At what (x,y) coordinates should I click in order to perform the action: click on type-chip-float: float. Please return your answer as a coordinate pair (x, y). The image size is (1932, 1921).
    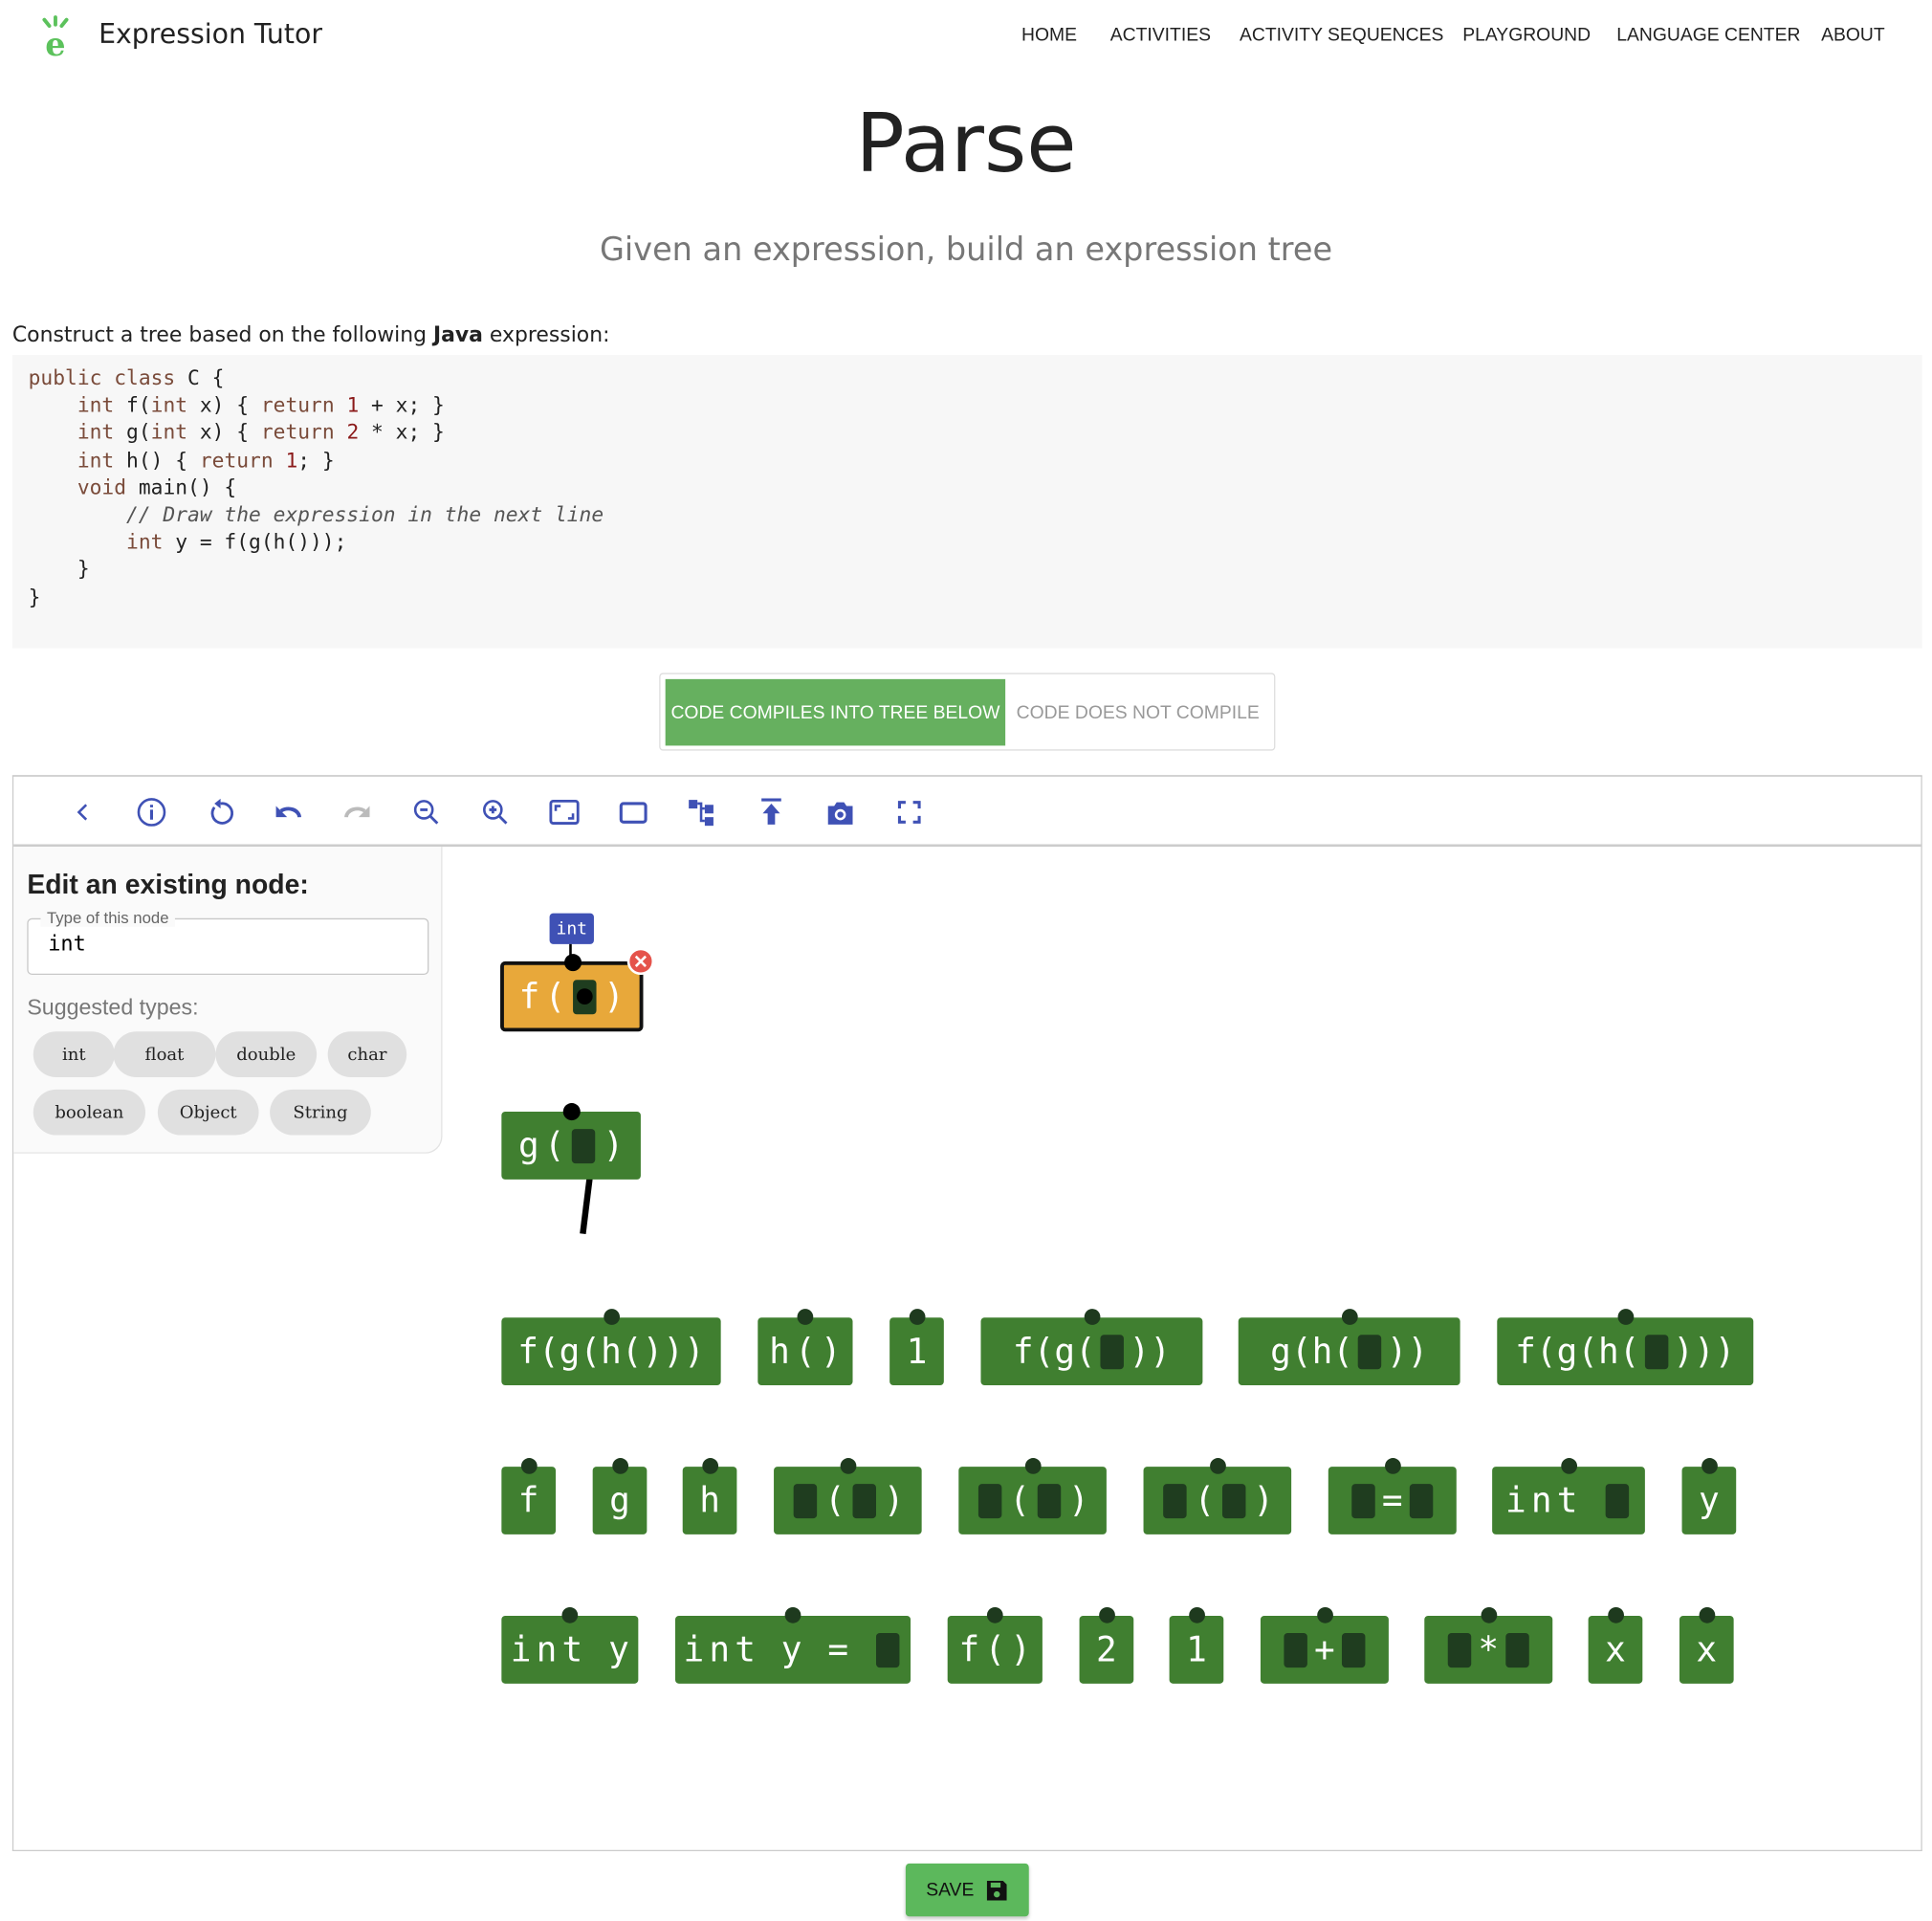
    Looking at the image, I should click on (164, 1054).